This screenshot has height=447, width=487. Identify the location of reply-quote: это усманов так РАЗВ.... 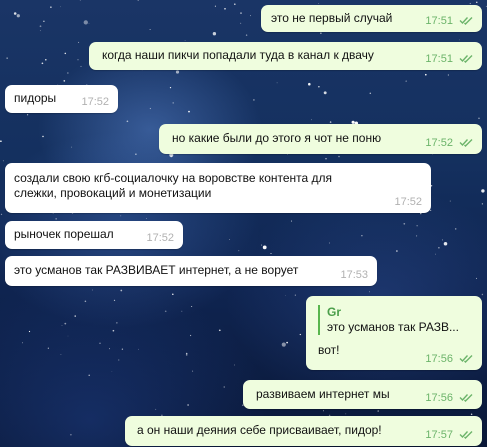
(393, 327).